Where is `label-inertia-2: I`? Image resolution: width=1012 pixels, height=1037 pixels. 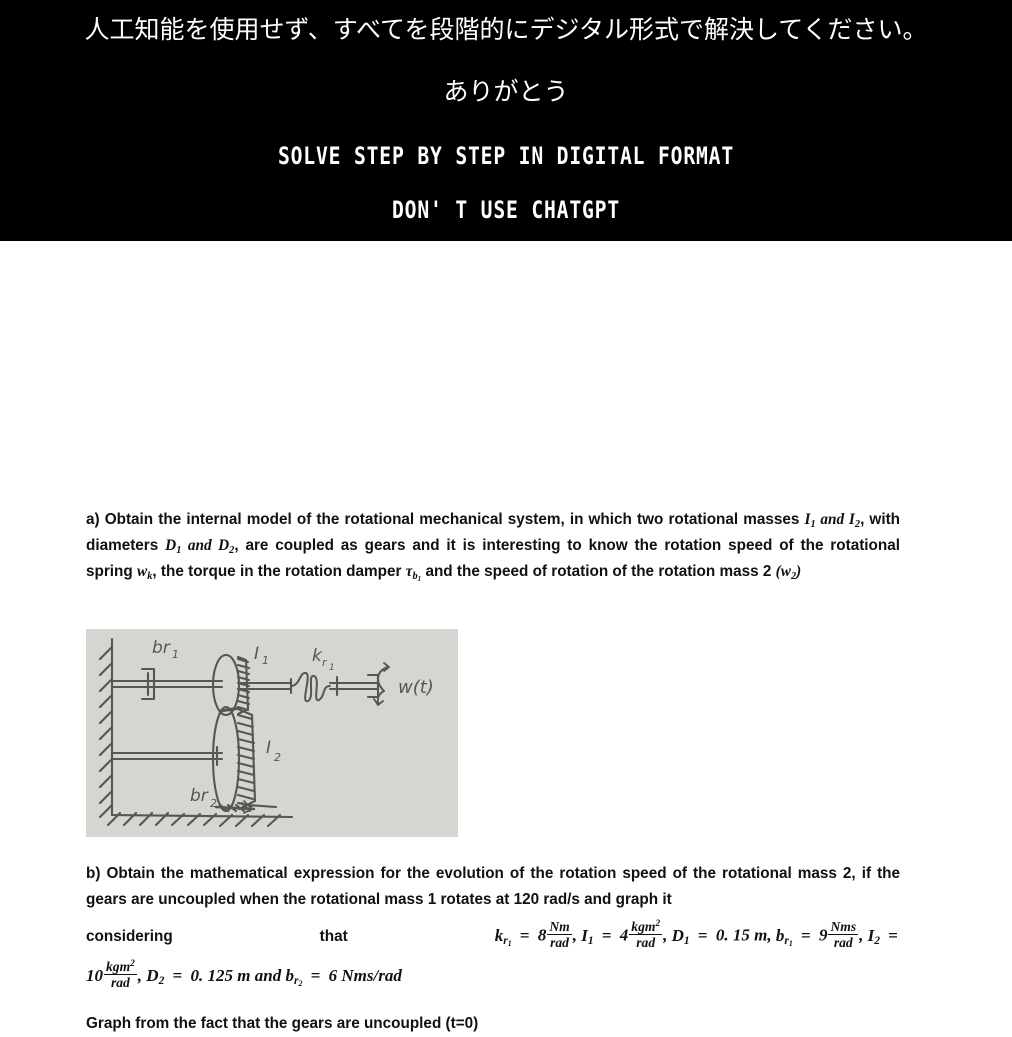
label-inertia-2: I is located at coordinates (268, 748).